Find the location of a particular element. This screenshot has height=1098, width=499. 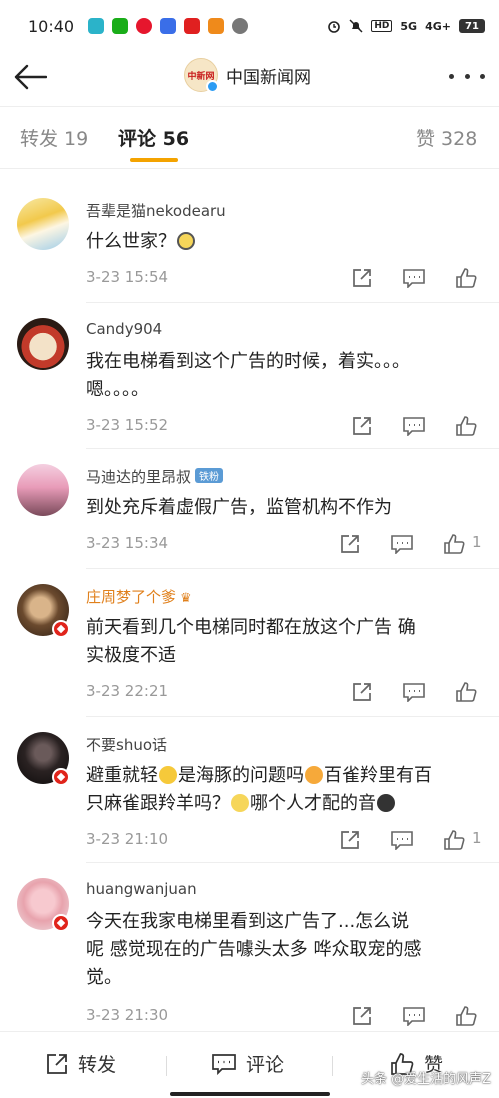

hd-indicator: HD is located at coordinates (382, 26).